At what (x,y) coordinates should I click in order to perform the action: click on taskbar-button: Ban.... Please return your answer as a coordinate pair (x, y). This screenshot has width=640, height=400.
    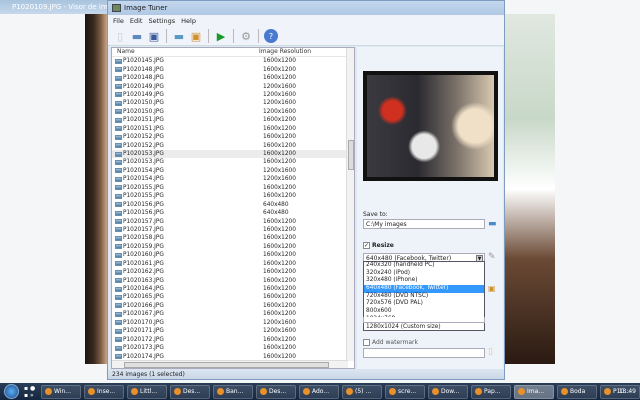
    Looking at the image, I should click on (233, 391).